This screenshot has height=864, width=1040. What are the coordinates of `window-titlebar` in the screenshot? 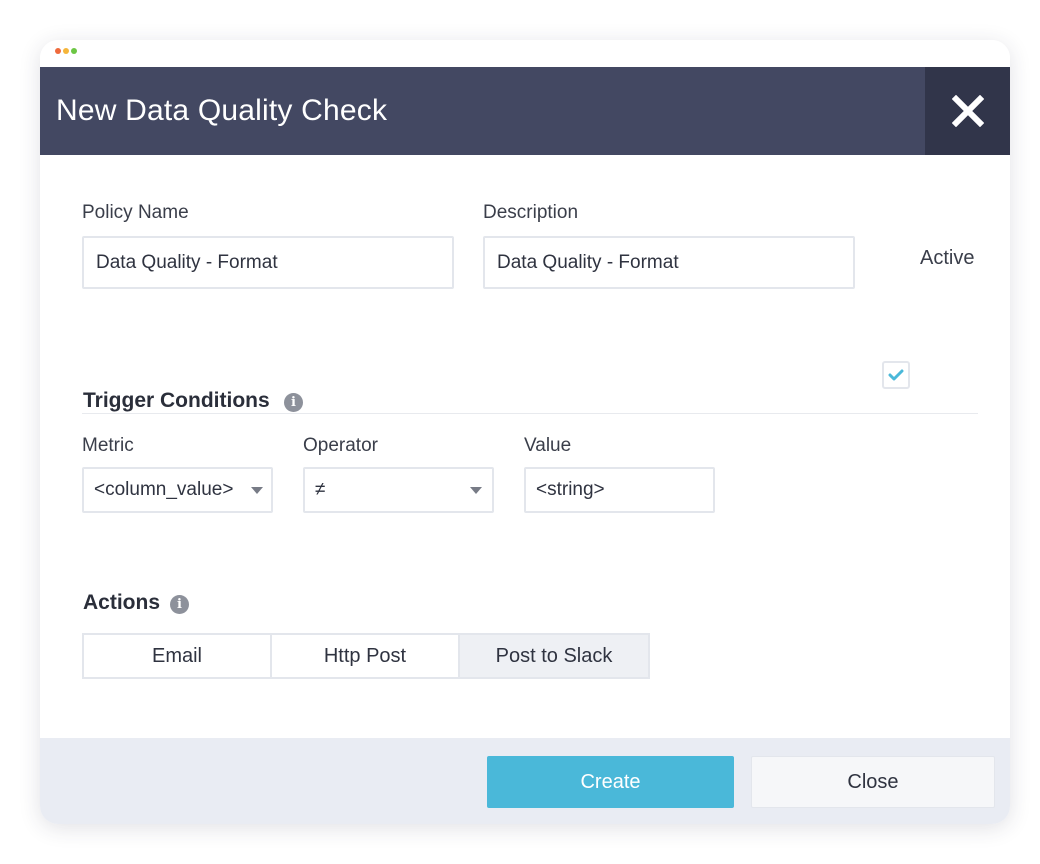 It's located at (525, 53).